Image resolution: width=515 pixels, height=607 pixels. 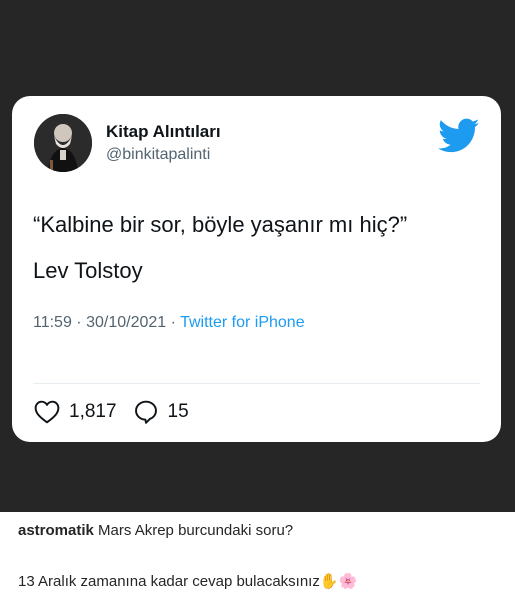 What do you see at coordinates (52, 322) in the screenshot?
I see `tweet-time: 11:59` at bounding box center [52, 322].